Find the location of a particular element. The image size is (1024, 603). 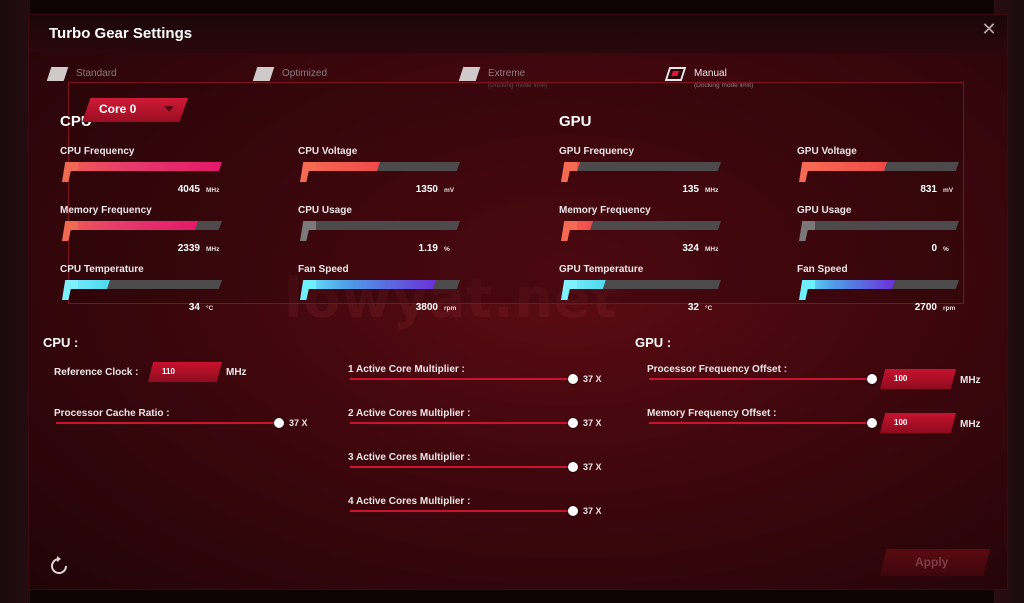

mem-offset-slider is located at coordinates (763, 423).